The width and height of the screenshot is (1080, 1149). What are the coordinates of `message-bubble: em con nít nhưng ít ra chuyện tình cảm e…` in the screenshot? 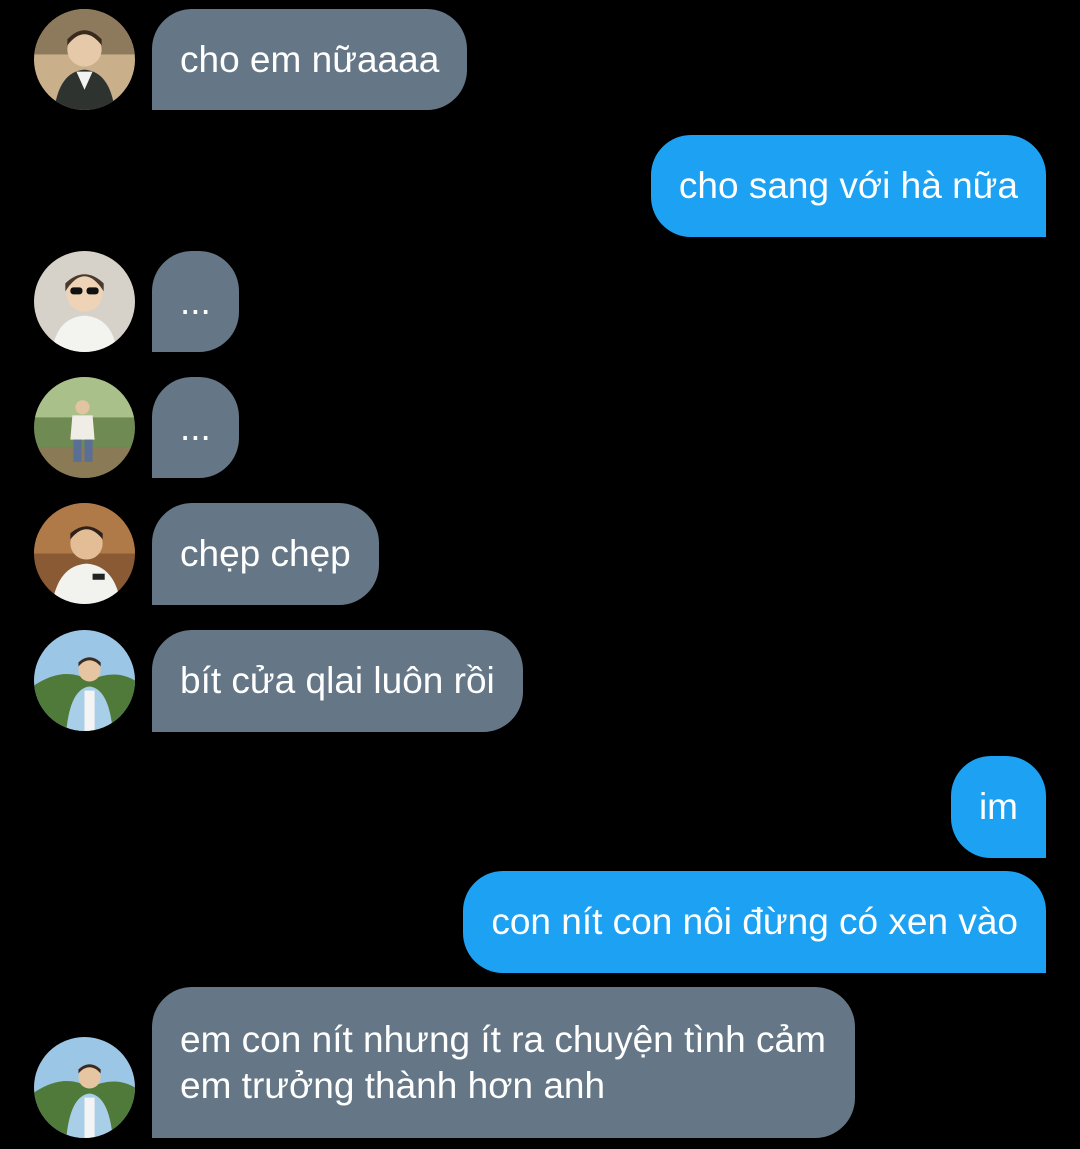 It's located at (503, 1062).